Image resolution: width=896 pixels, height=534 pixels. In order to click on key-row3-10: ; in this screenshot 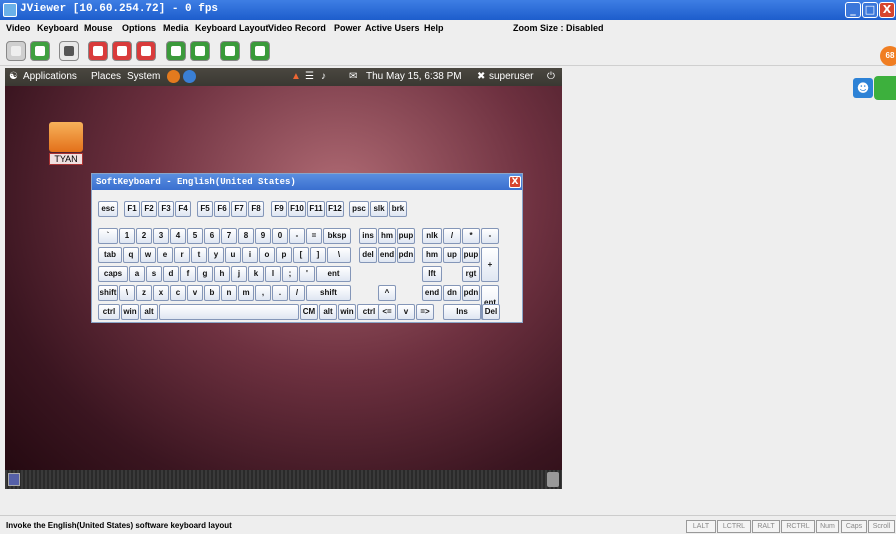, I will do `click(290, 274)`.